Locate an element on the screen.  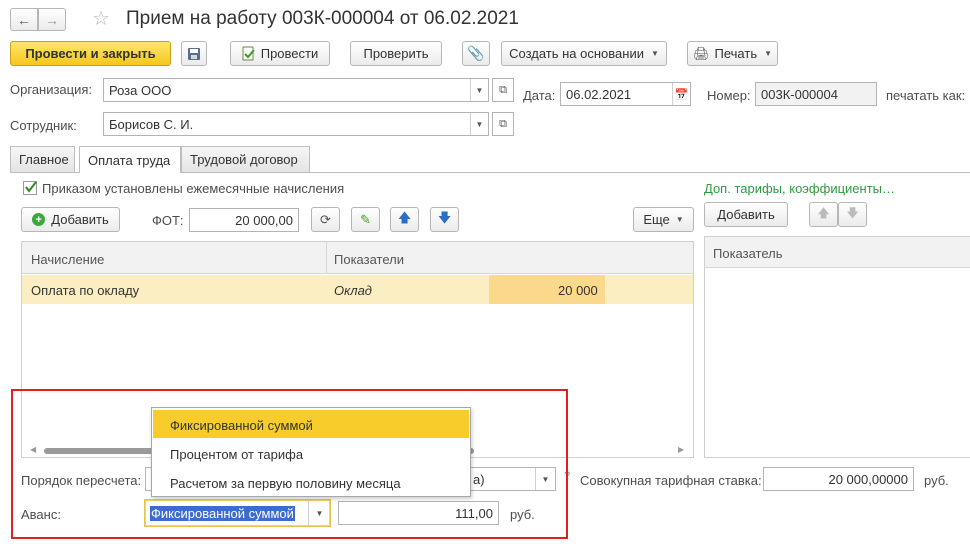
create-based-on-label: Создать на основании is located at coordinates (576, 53).